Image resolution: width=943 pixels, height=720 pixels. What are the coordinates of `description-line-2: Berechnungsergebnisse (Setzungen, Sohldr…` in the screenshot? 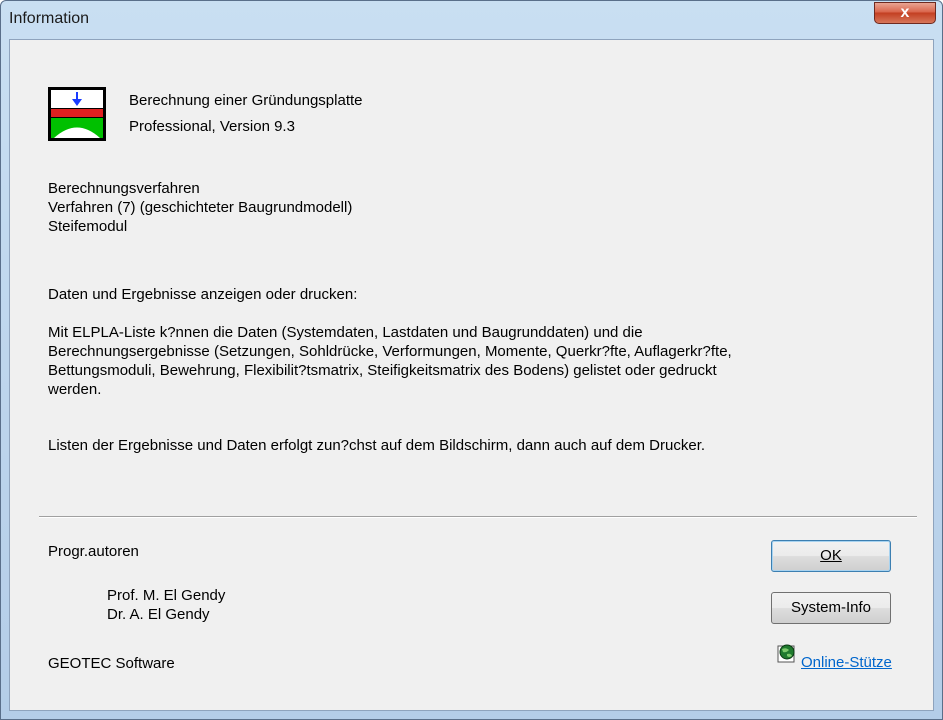 It's located at (390, 351).